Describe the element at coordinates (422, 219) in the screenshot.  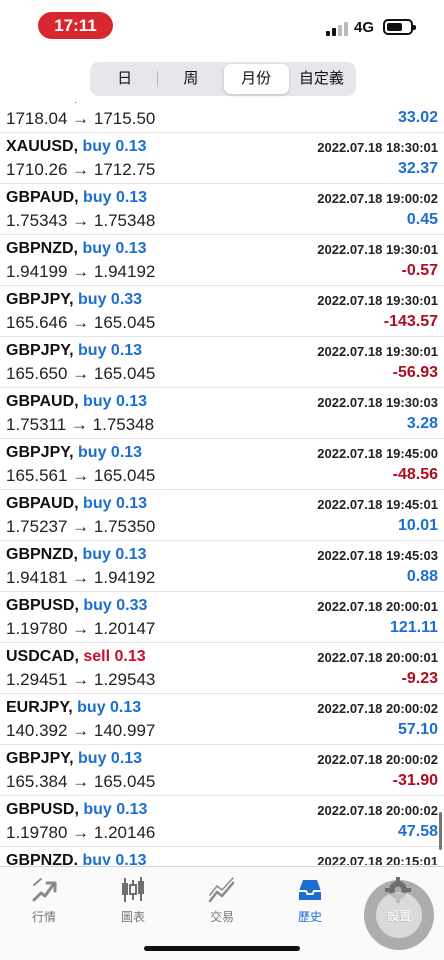
I see `trade-profit: 0.45` at that location.